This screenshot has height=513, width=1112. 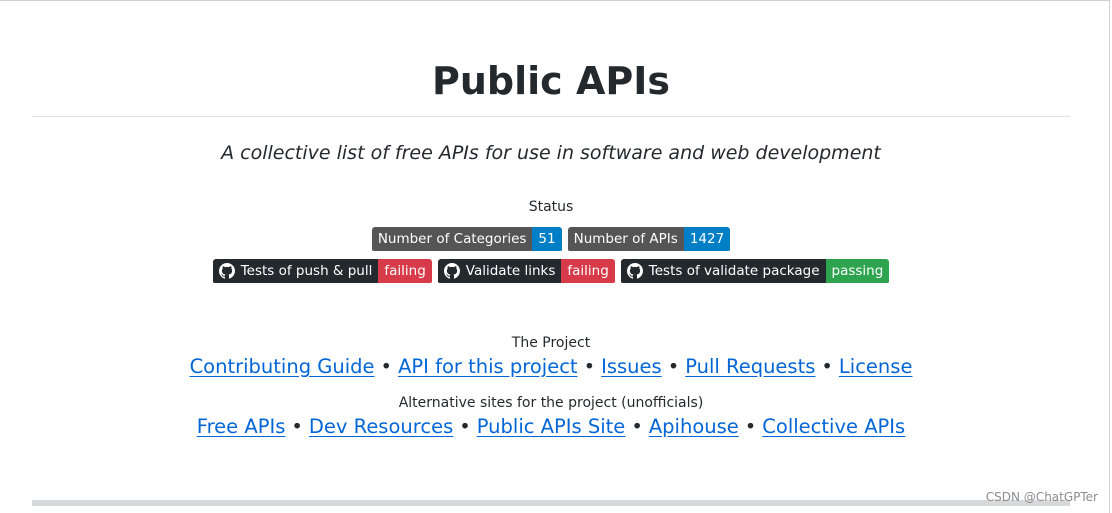 I want to click on link-license: License, so click(x=876, y=366).